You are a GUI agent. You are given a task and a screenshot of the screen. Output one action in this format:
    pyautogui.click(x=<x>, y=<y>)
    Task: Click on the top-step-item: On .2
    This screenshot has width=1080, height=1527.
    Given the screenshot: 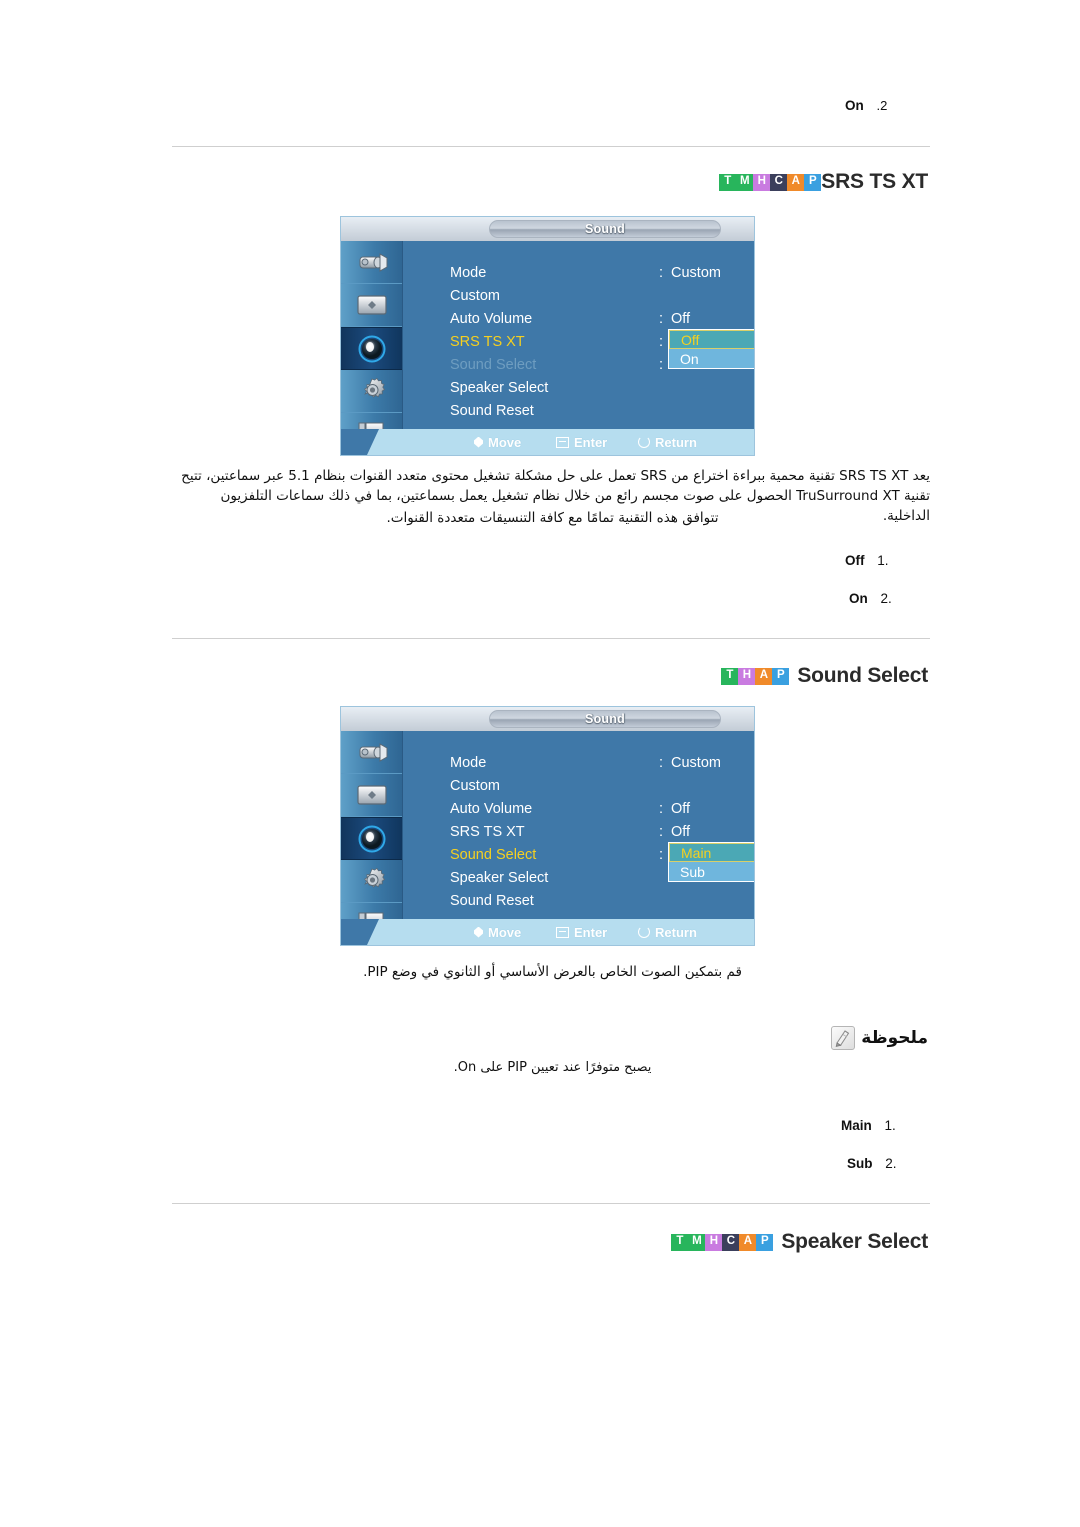 What is the action you would take?
    pyautogui.click(x=866, y=105)
    